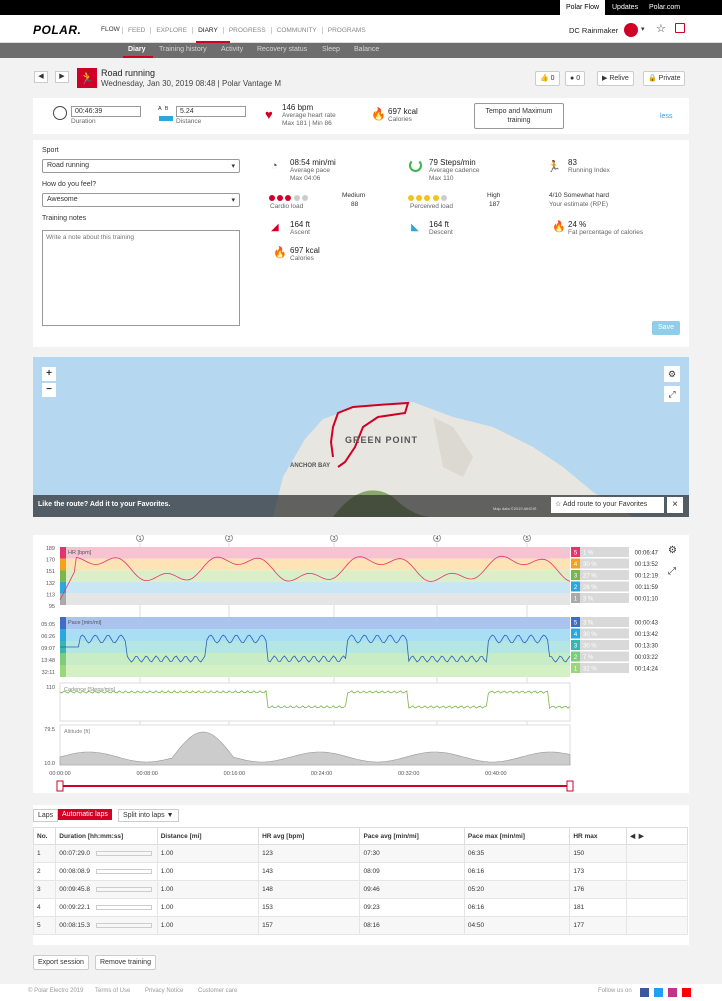 The height and width of the screenshot is (1001, 722). Describe the element at coordinates (141, 166) in the screenshot. I see `sport-select: Road running ▾` at that location.